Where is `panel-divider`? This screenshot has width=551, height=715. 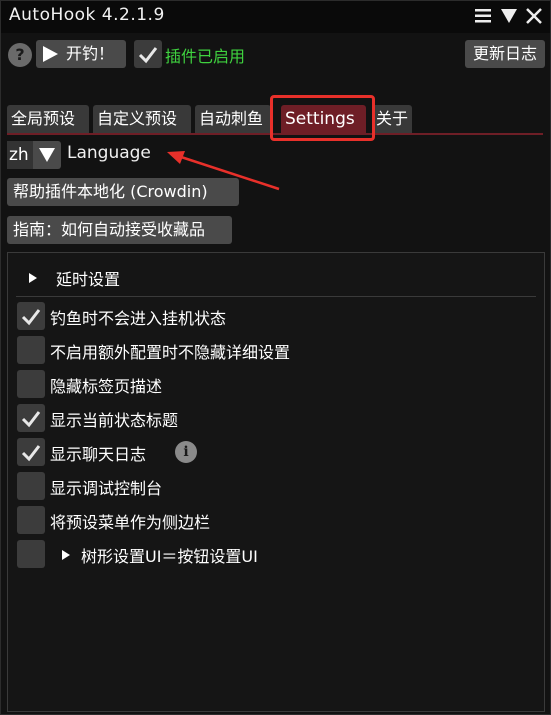
panel-divider is located at coordinates (276, 296).